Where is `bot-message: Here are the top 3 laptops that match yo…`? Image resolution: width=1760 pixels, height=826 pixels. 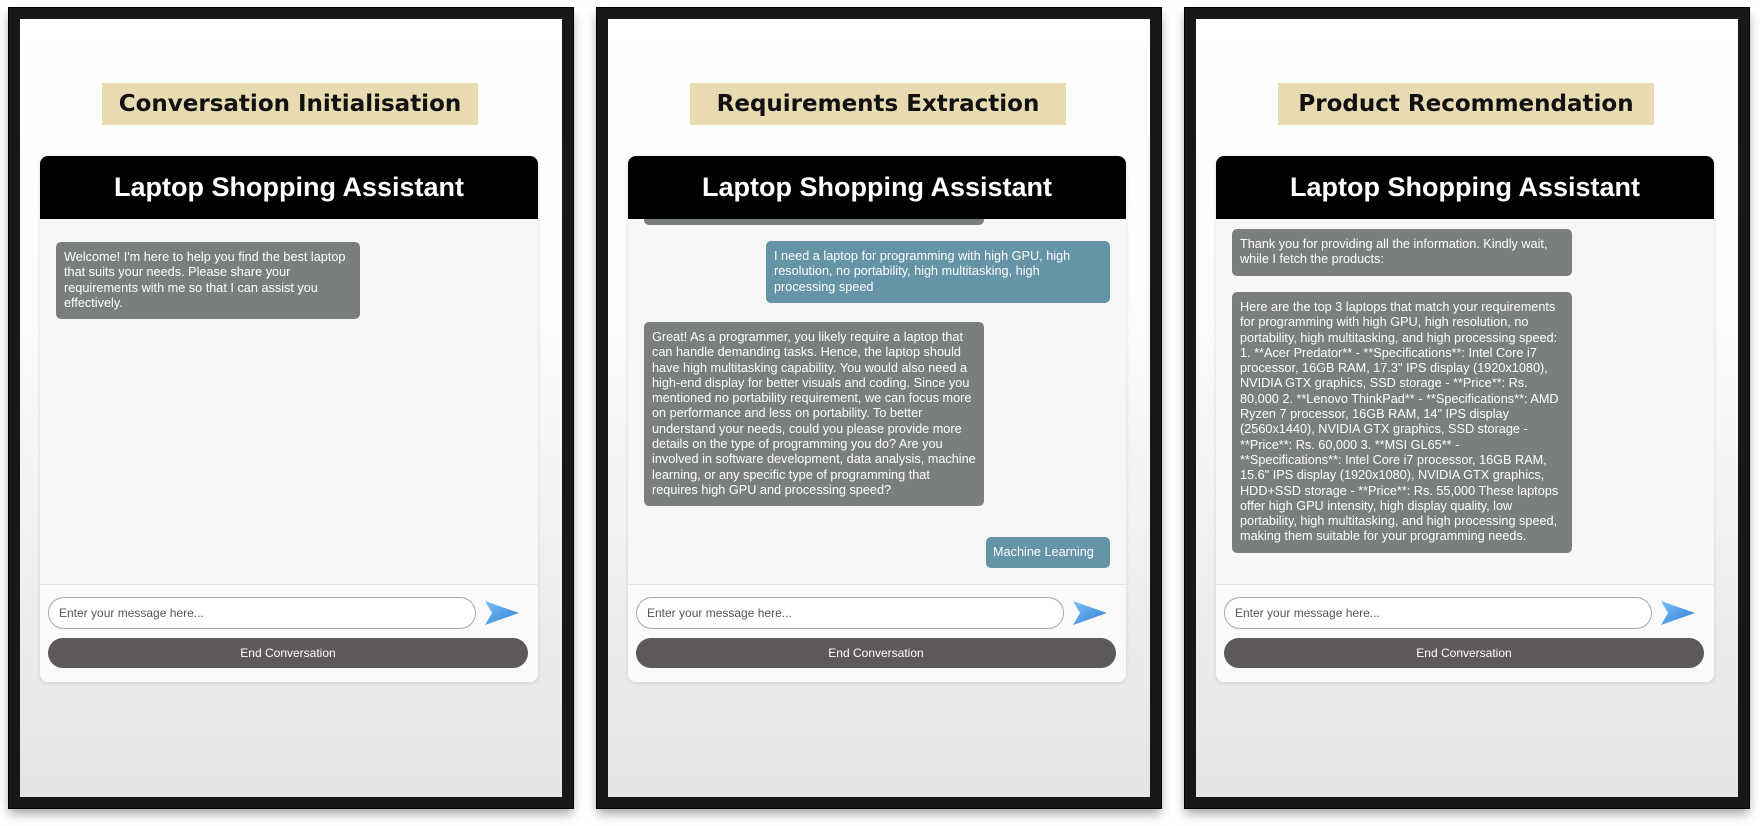
bot-message: Here are the top 3 laptops that match yo… is located at coordinates (1402, 422).